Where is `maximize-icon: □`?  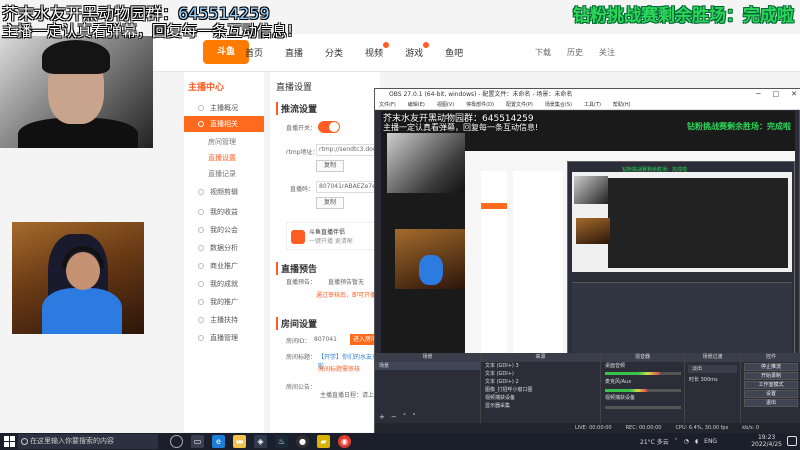 maximize-icon: □ is located at coordinates (776, 94).